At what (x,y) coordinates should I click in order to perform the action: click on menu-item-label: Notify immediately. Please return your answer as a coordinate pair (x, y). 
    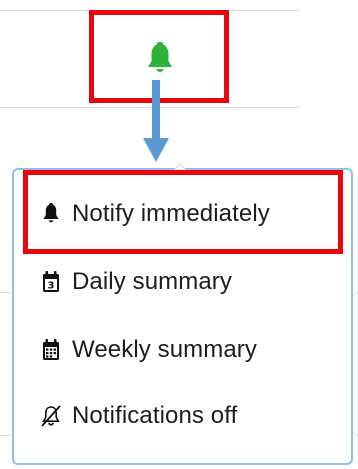
    Looking at the image, I should click on (171, 213).